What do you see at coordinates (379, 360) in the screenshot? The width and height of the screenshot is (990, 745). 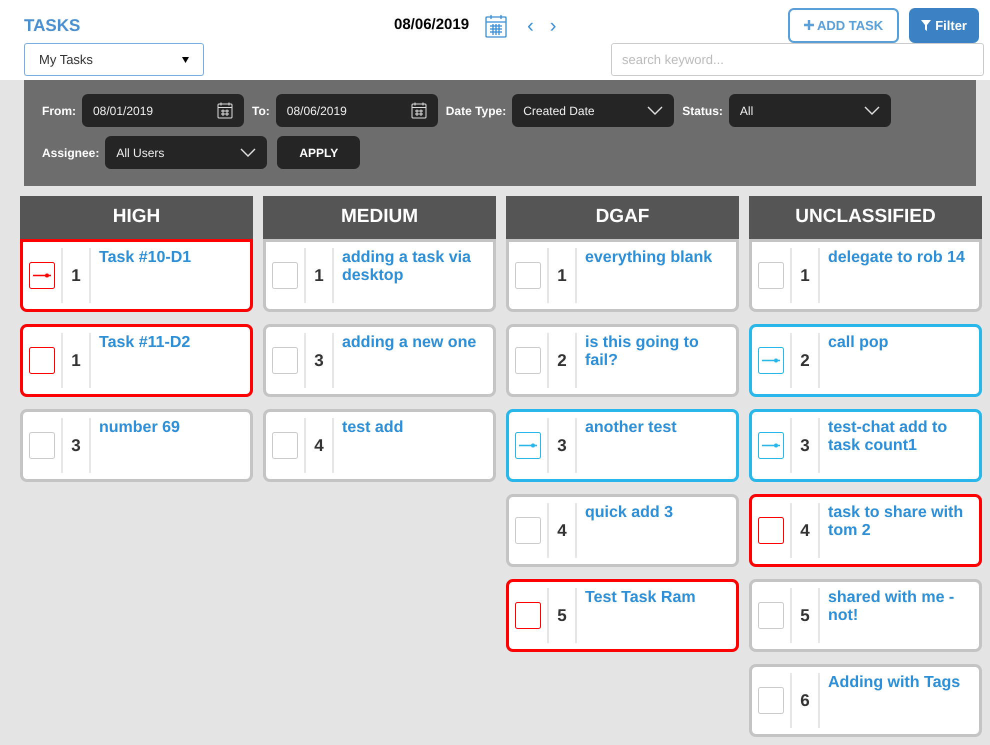 I see `task-card: 3 adding a new one` at bounding box center [379, 360].